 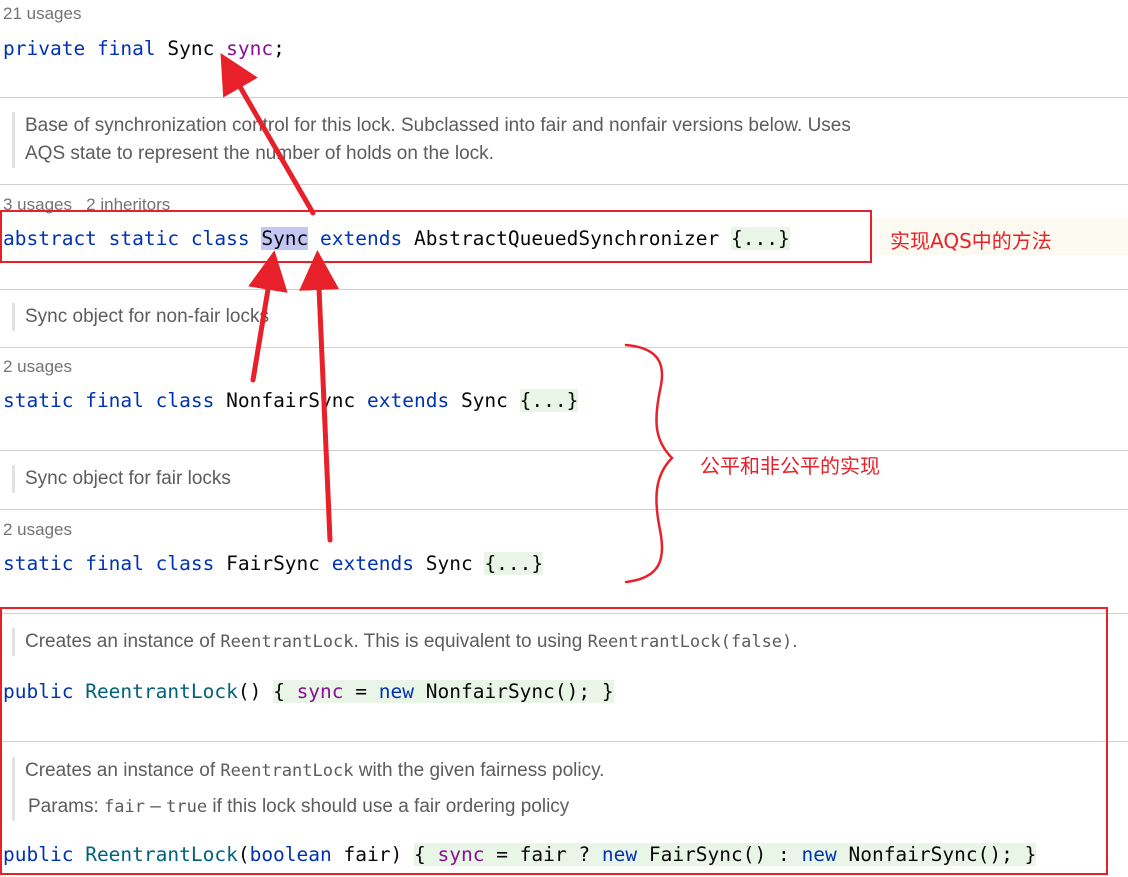 What do you see at coordinates (128, 478) in the screenshot?
I see `doc-line: Sync object for fair locks` at bounding box center [128, 478].